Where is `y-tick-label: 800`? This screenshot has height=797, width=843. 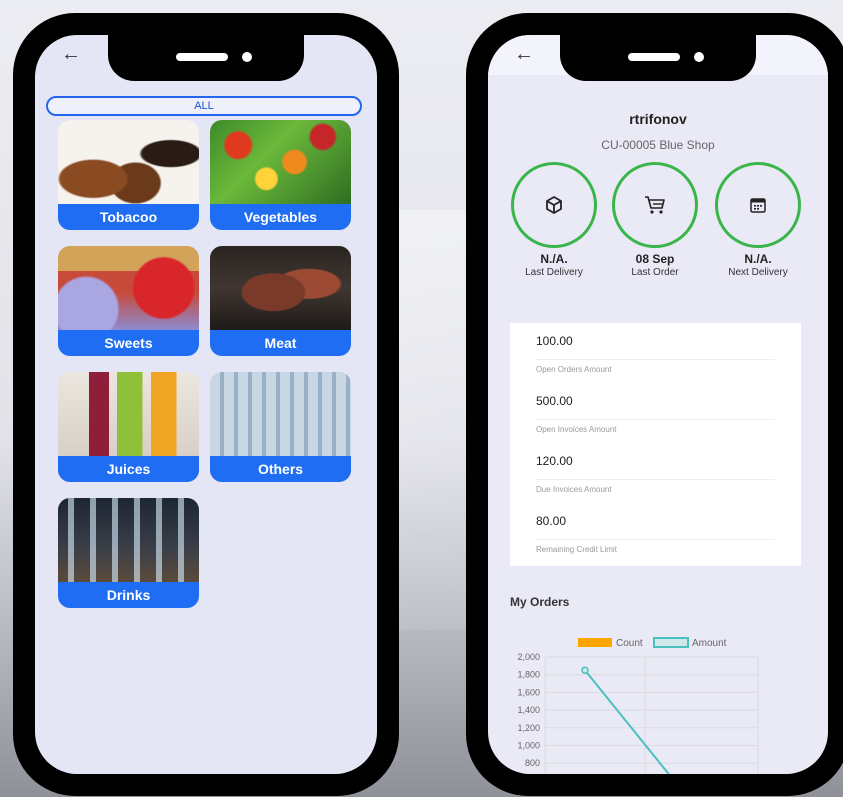 y-tick-label: 800 is located at coordinates (532, 763).